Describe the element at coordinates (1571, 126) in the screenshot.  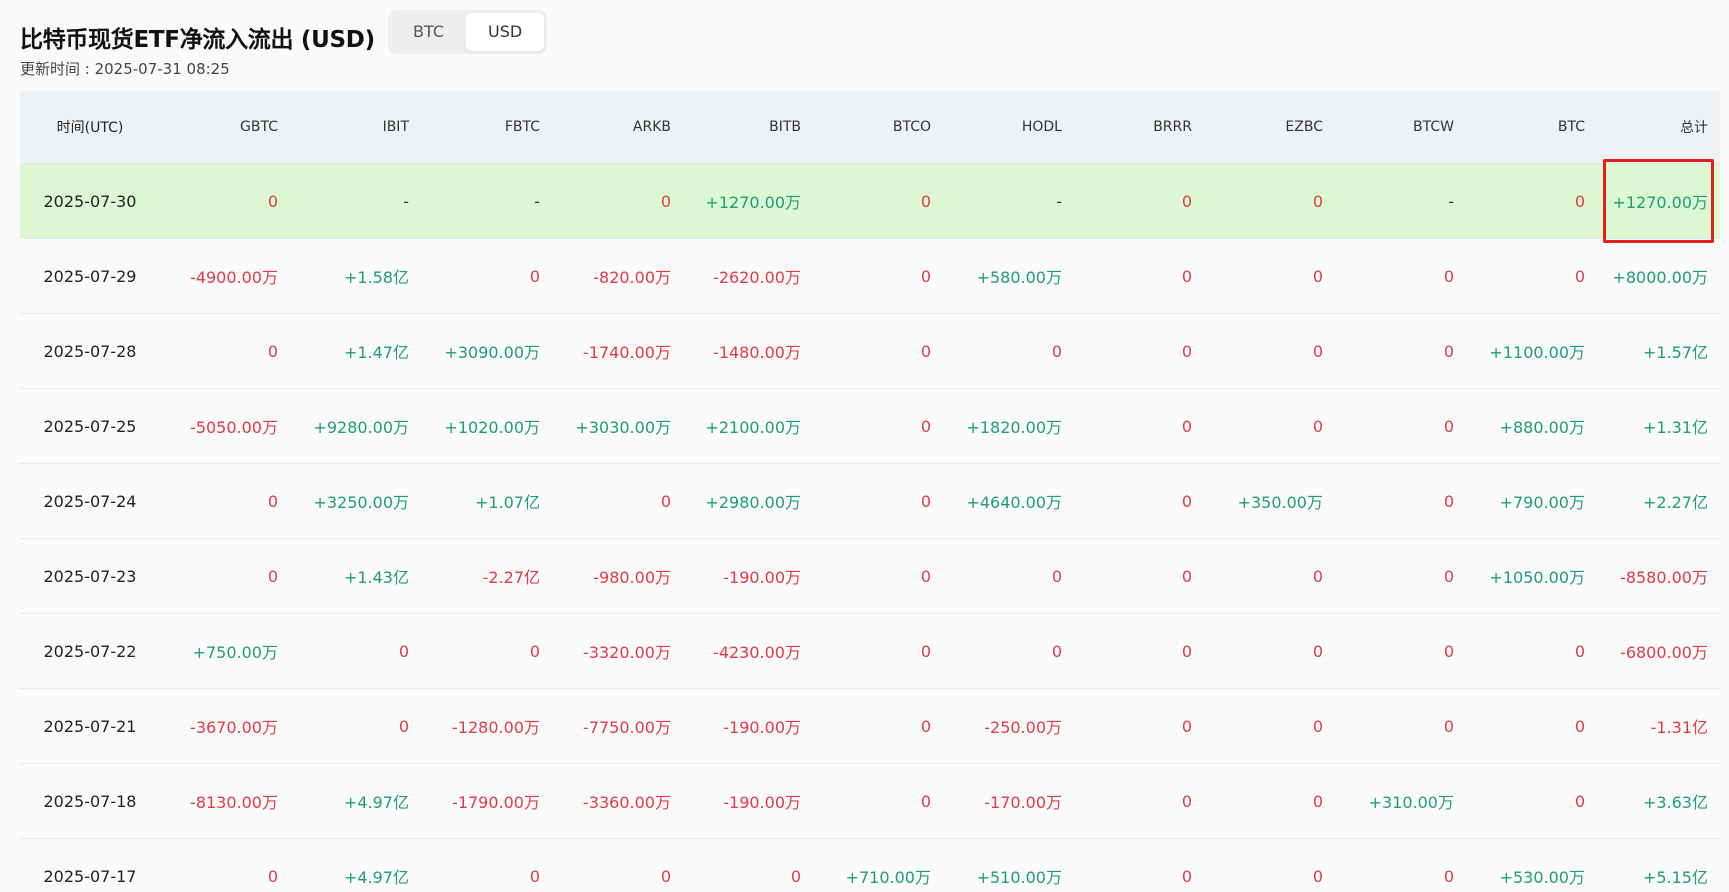
I see `column-header-btc: BTC` at that location.